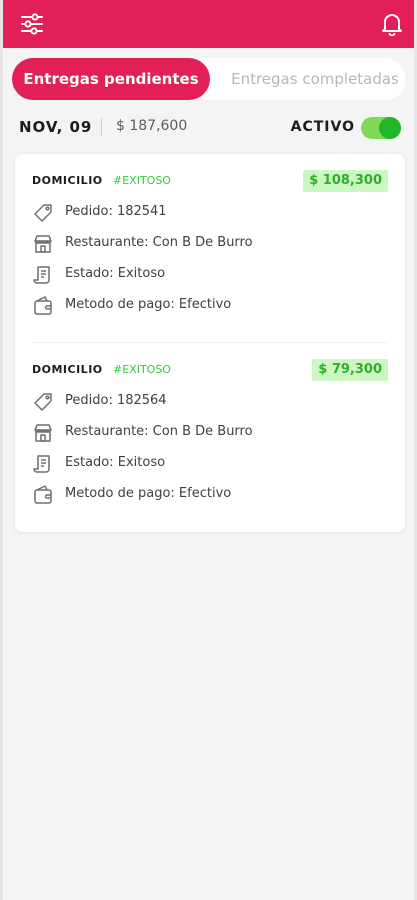  What do you see at coordinates (32, 24) in the screenshot?
I see `sliders-icon` at bounding box center [32, 24].